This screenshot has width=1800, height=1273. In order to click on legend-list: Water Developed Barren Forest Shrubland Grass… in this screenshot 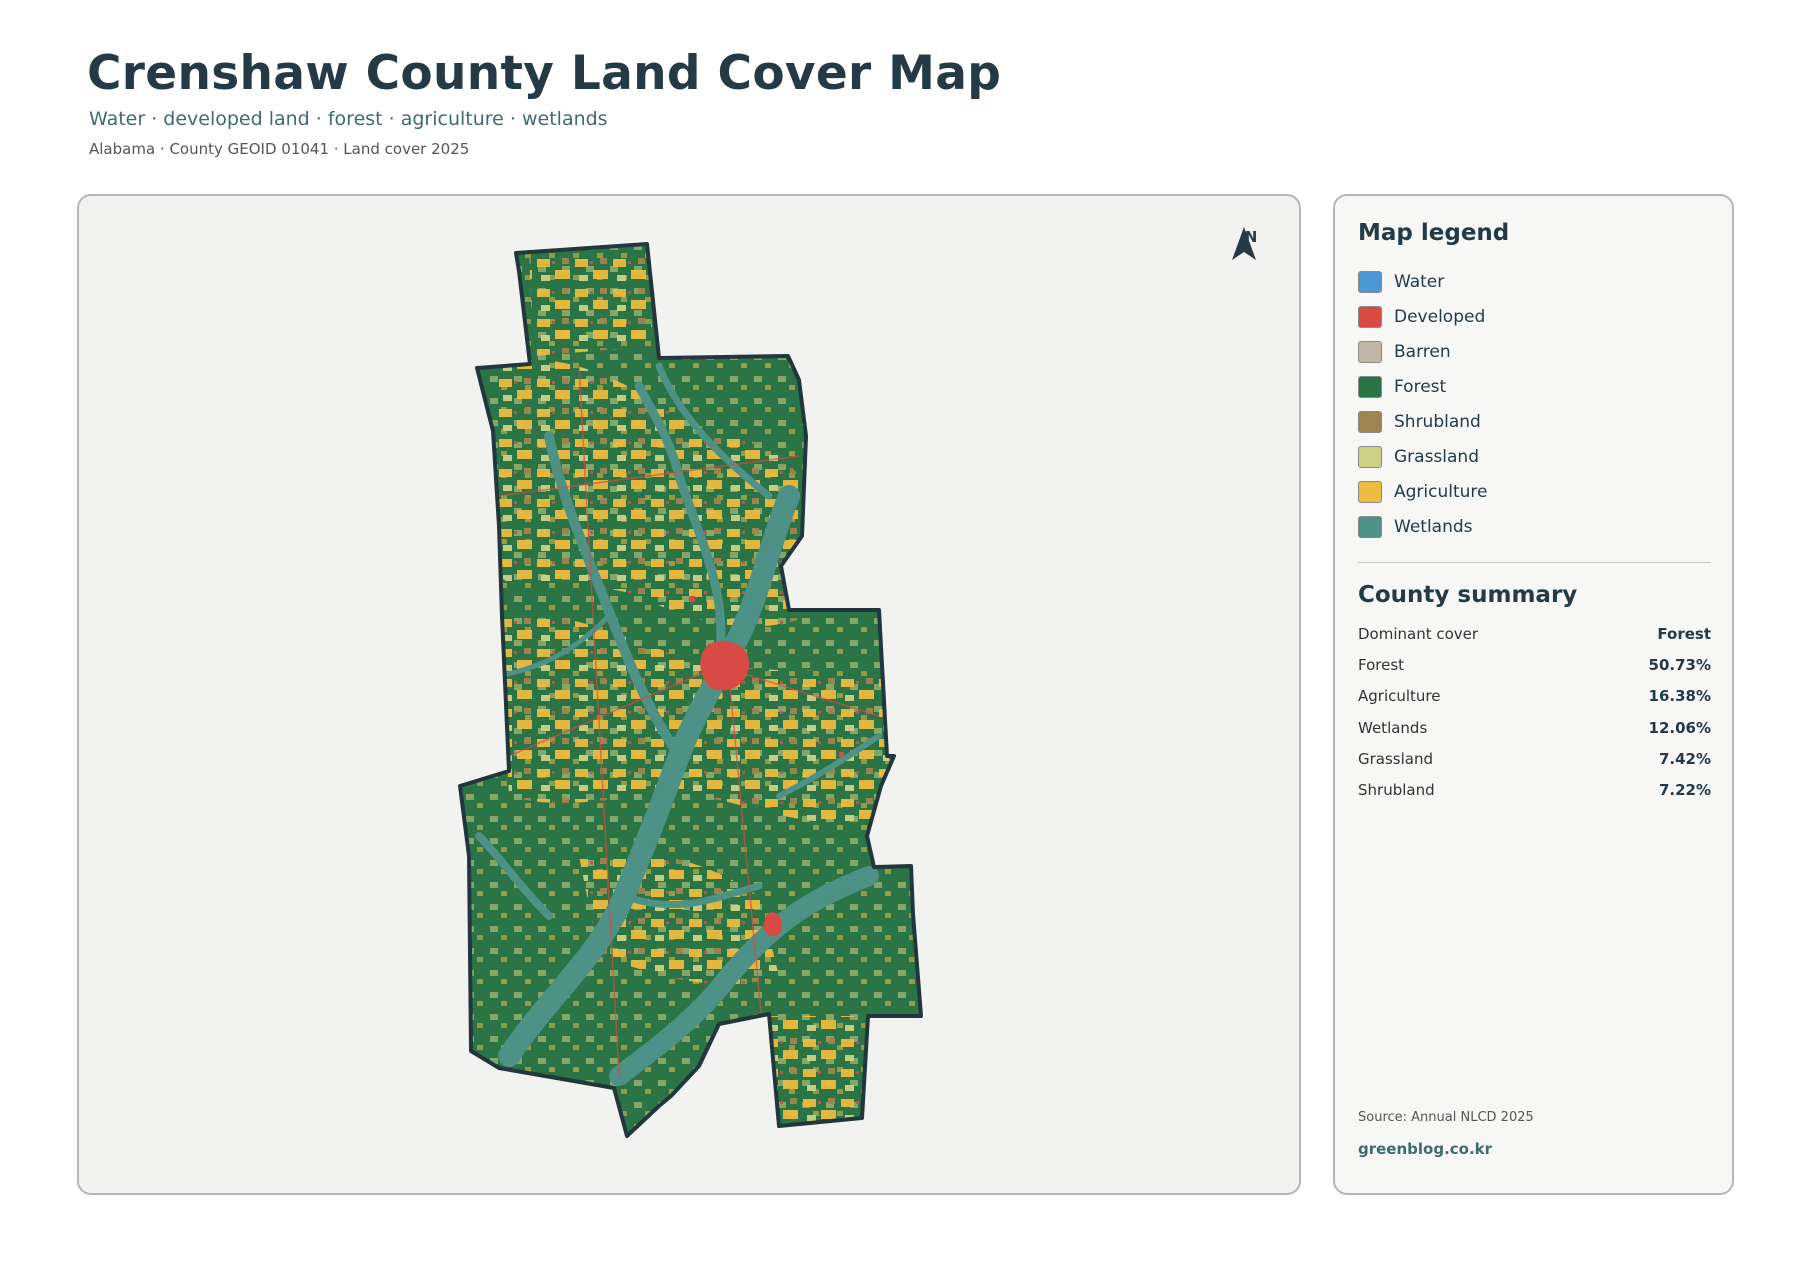, I will do `click(1423, 404)`.